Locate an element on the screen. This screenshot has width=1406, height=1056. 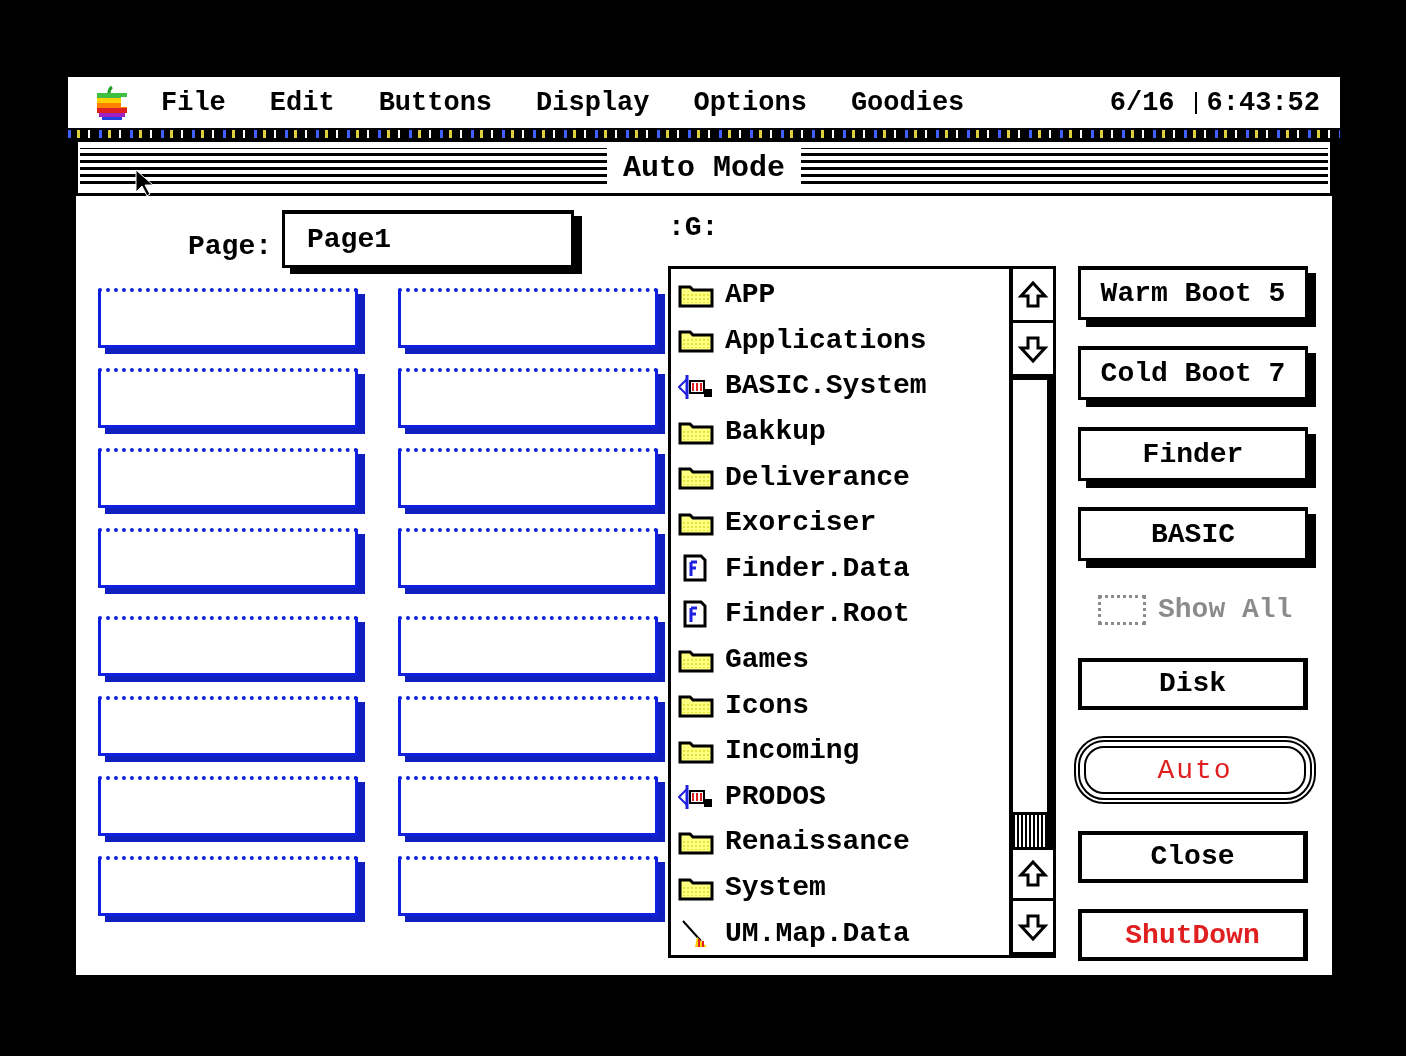
menu-item: Edit is located at coordinates (302, 102).